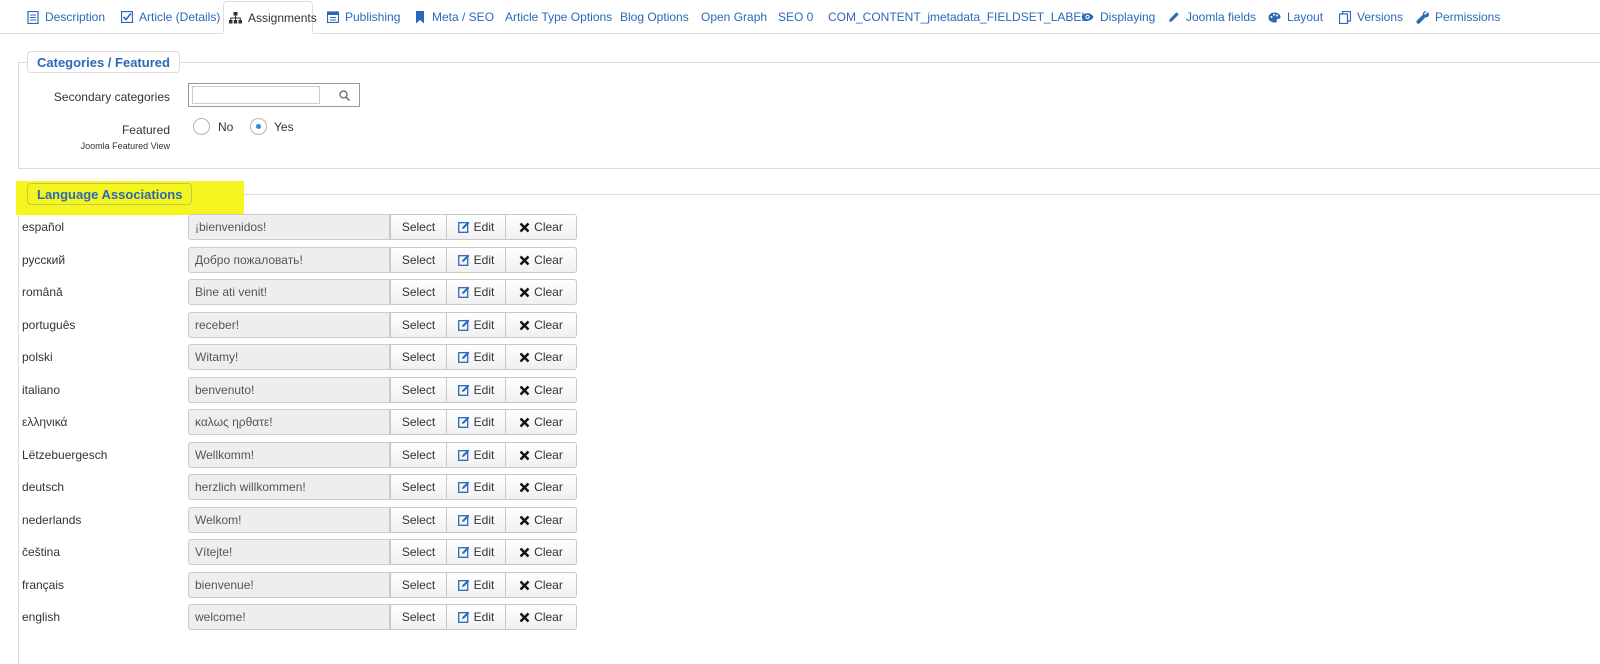 Image resolution: width=1600 pixels, height=664 pixels. Describe the element at coordinates (270, 17) in the screenshot. I see `tab-assignments: Assignments` at that location.